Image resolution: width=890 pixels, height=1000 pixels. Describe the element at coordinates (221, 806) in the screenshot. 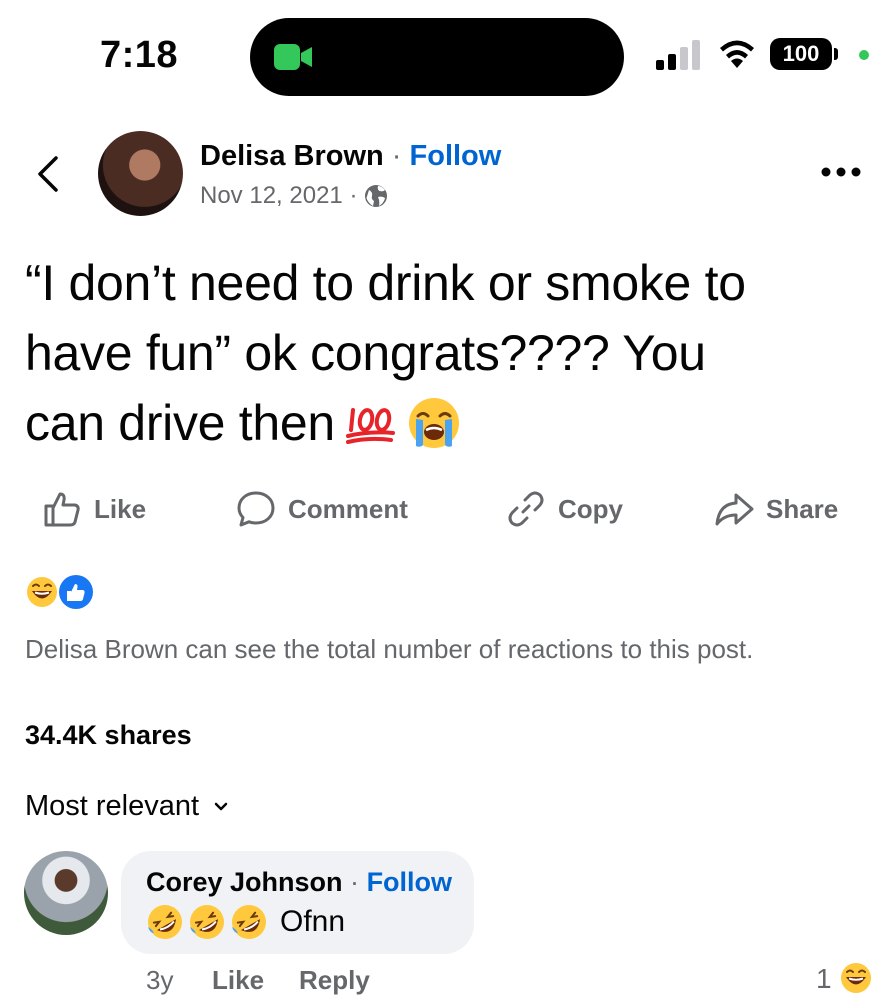

I see `chevron-down-icon` at that location.